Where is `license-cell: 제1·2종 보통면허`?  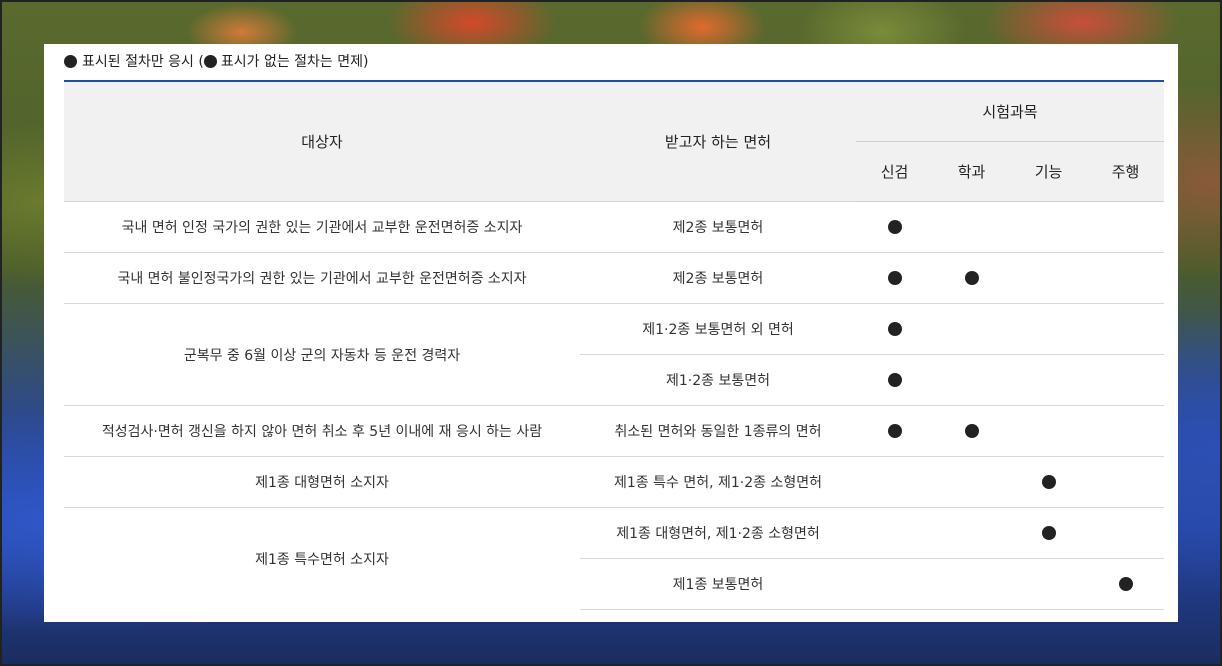 license-cell: 제1·2종 보통면허 is located at coordinates (718, 380).